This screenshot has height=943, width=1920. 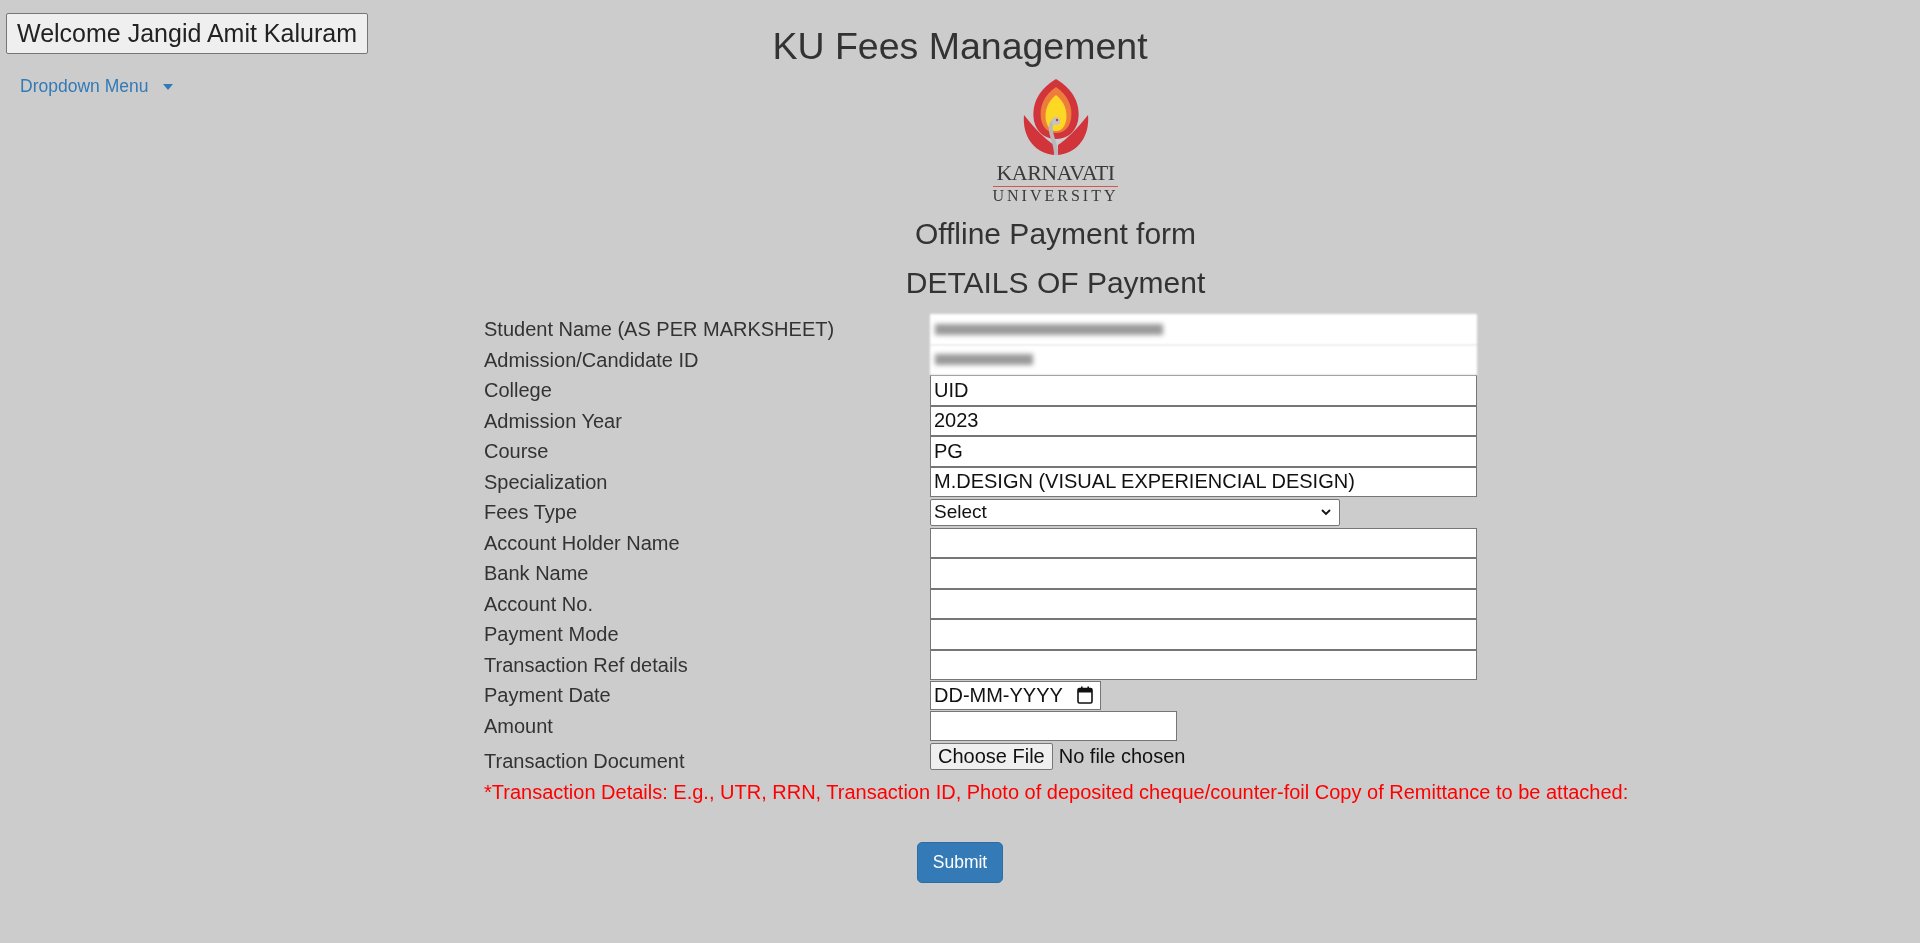 What do you see at coordinates (518, 390) in the screenshot?
I see `field-label: College` at bounding box center [518, 390].